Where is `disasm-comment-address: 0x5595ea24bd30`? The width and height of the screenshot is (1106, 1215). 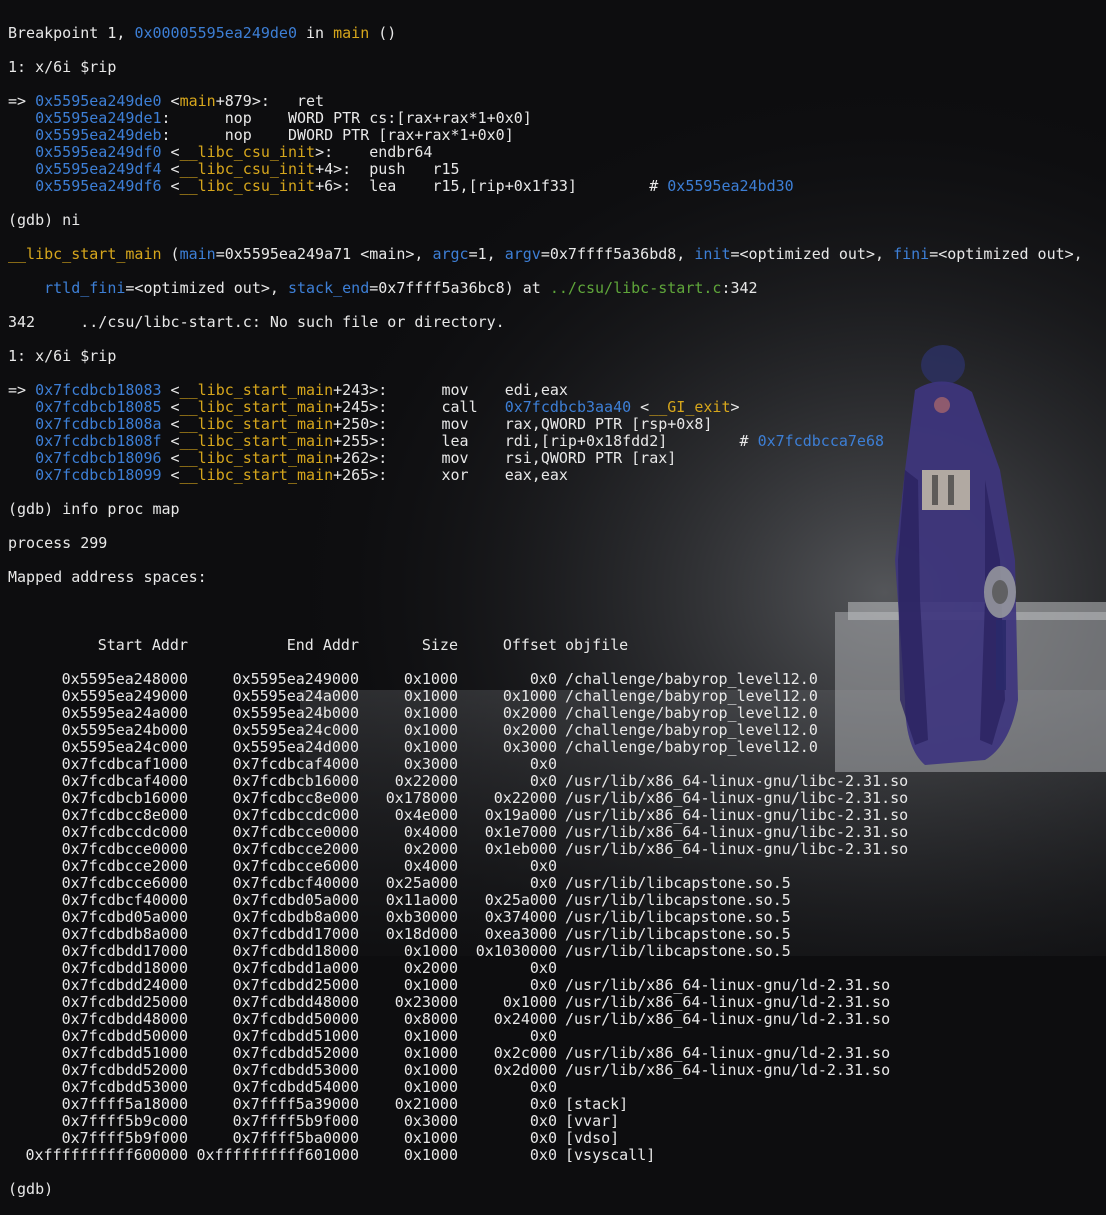 disasm-comment-address: 0x5595ea24bd30 is located at coordinates (730, 186).